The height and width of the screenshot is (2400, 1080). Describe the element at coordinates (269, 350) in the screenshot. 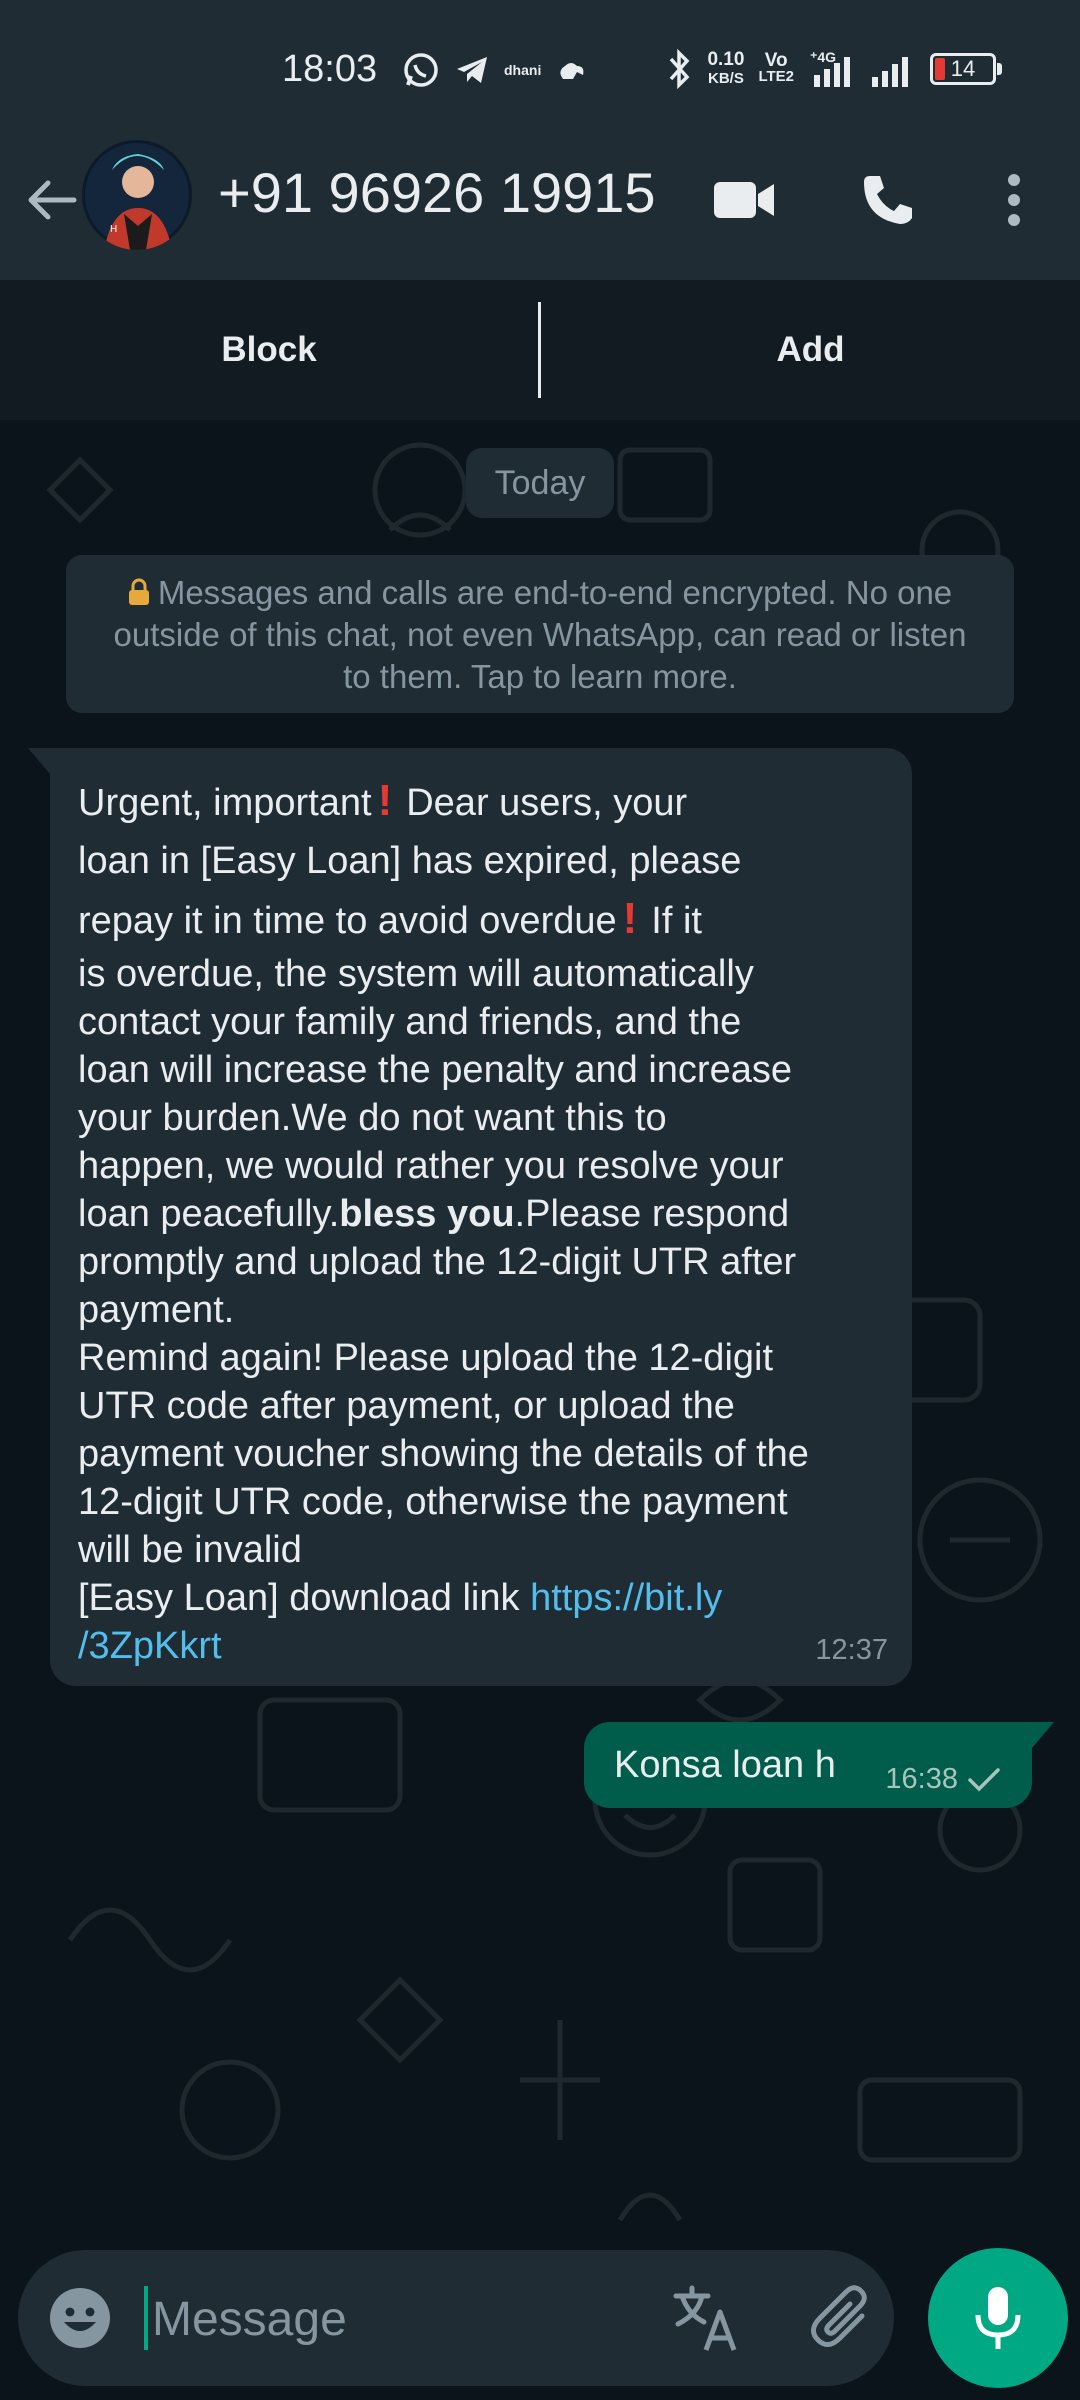

I see `block-button: Block` at that location.